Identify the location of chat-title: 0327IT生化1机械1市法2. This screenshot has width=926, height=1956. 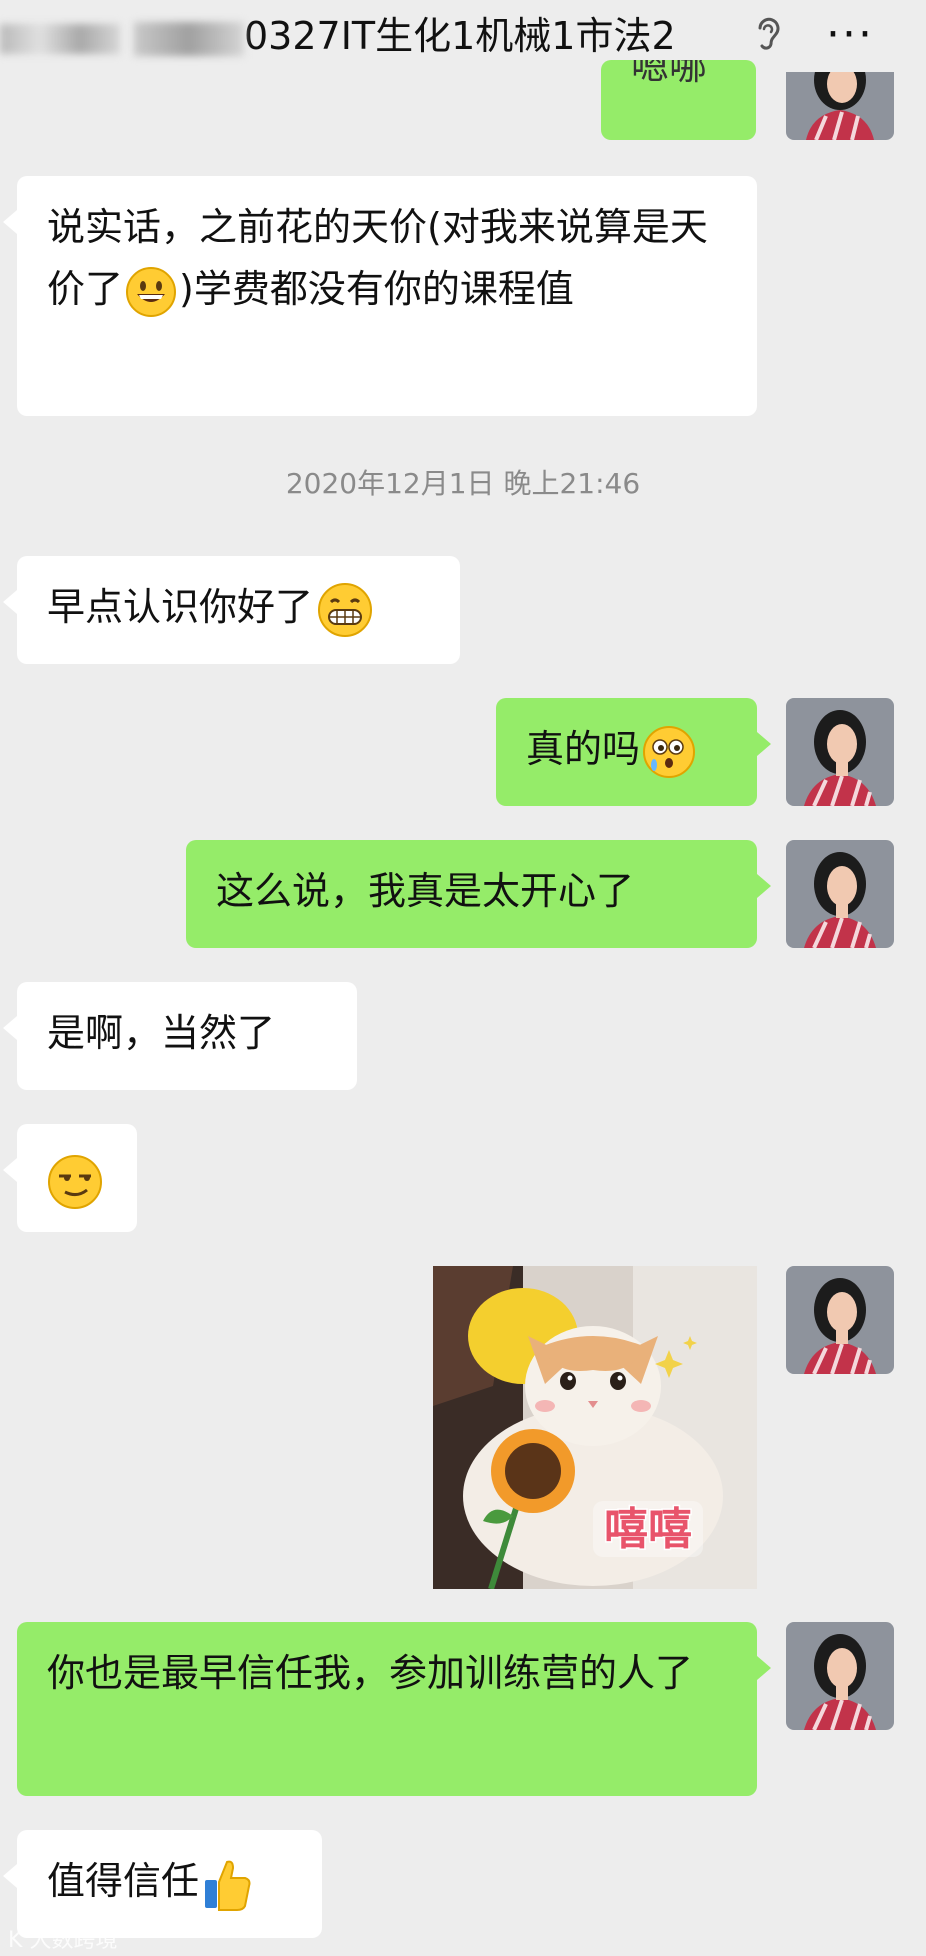
(338, 36).